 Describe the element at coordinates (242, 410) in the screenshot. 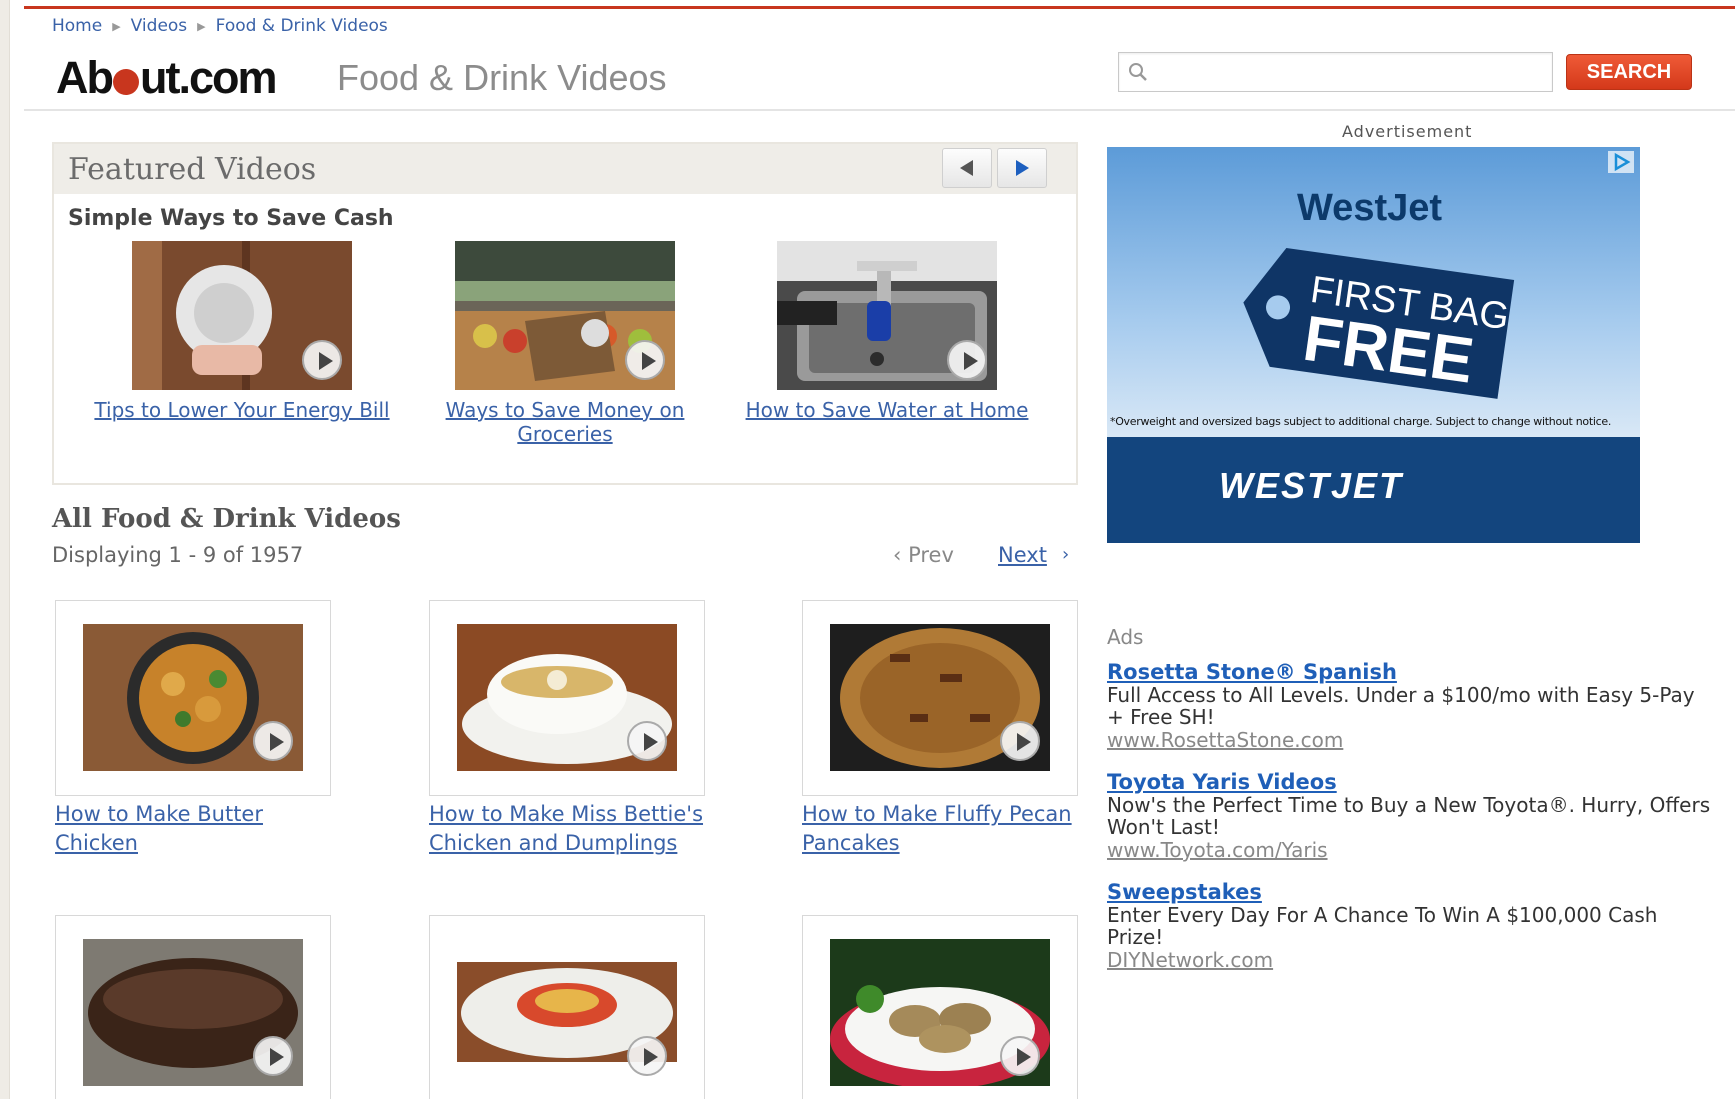

I see `featured-caption-energy: Tips to Lower Your Energy Bill` at that location.